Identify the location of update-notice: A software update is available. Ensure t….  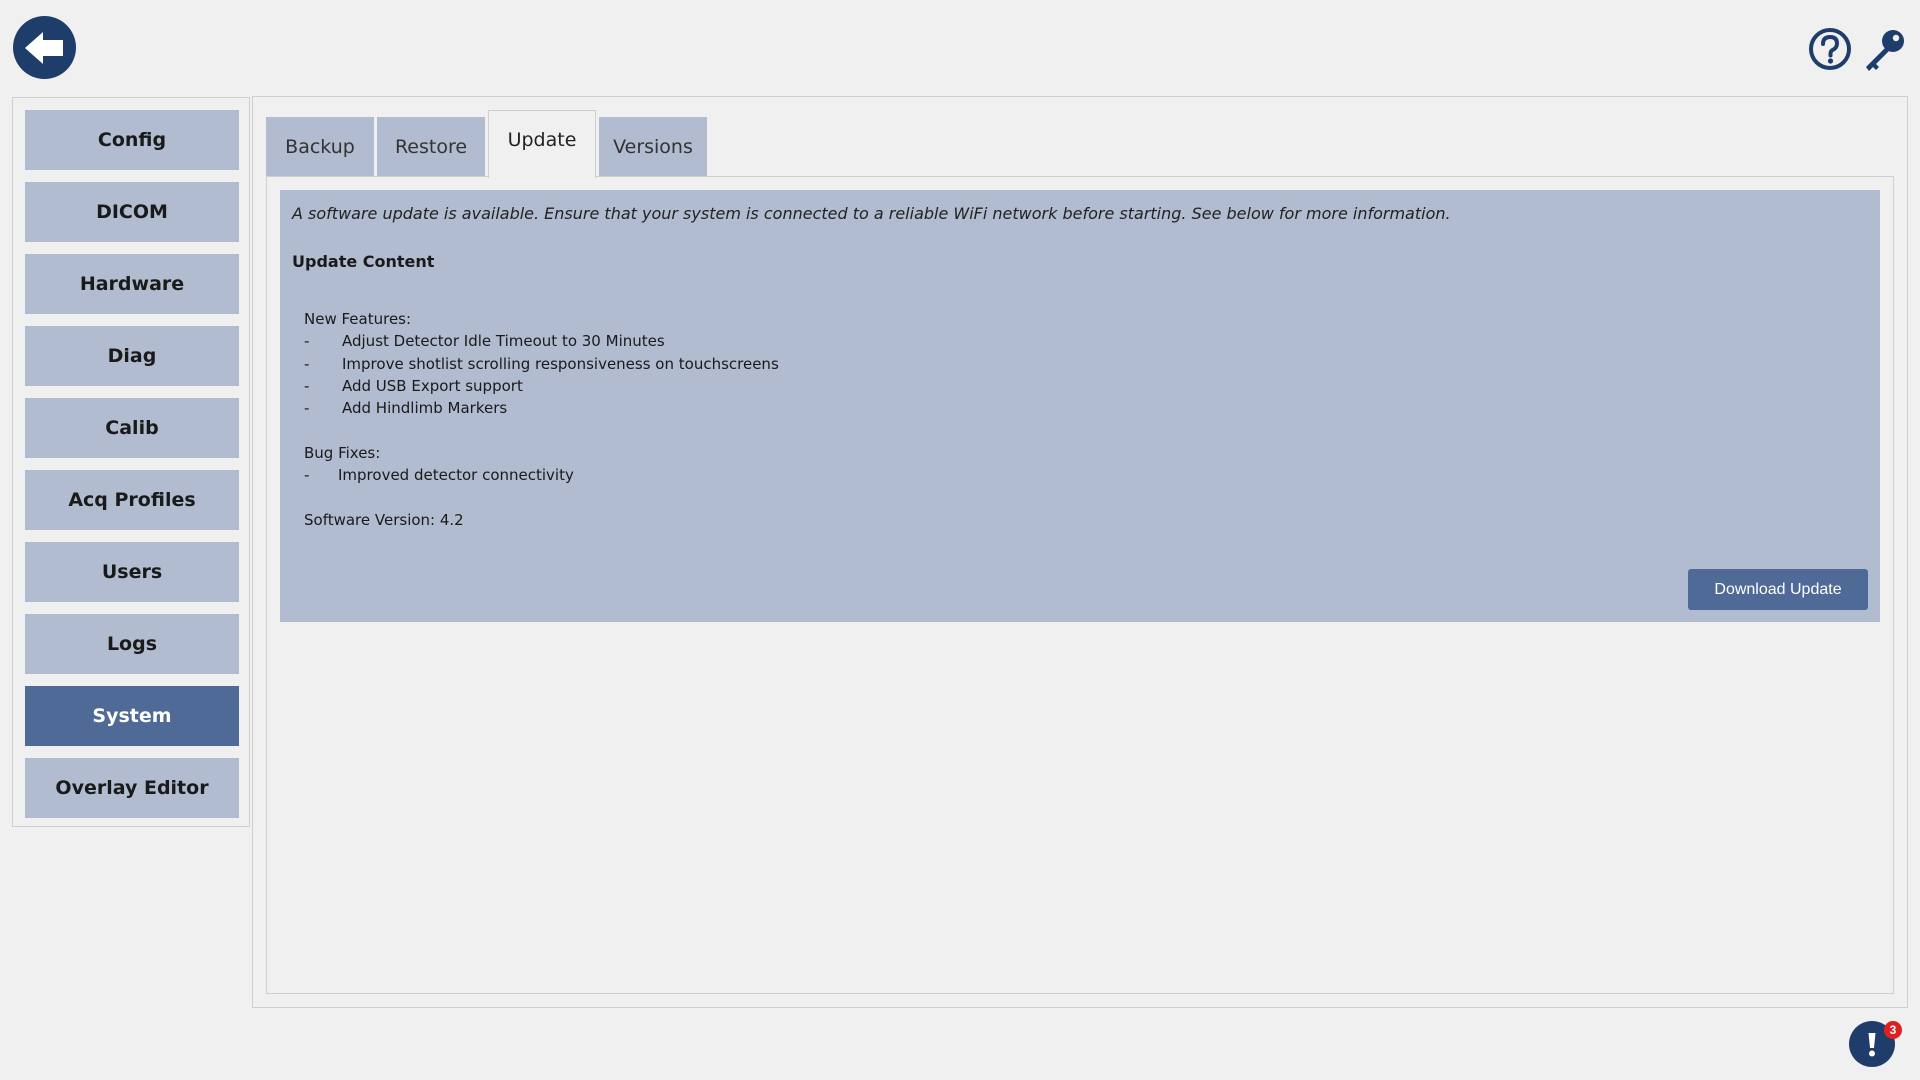
(871, 213).